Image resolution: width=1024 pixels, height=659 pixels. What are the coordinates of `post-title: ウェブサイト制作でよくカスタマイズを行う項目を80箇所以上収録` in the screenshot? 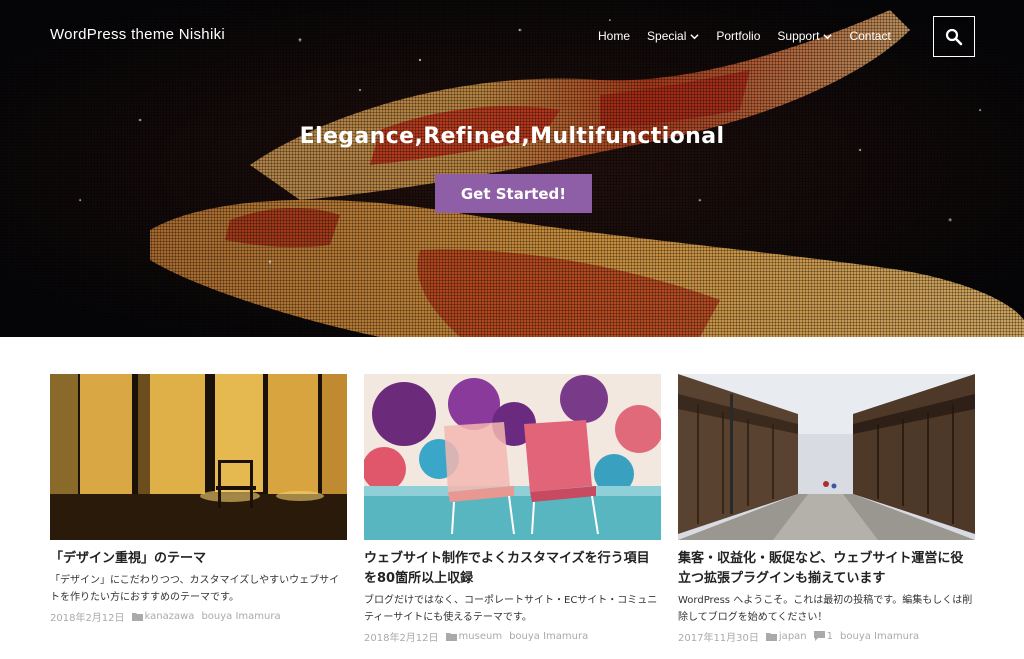 It's located at (512, 569).